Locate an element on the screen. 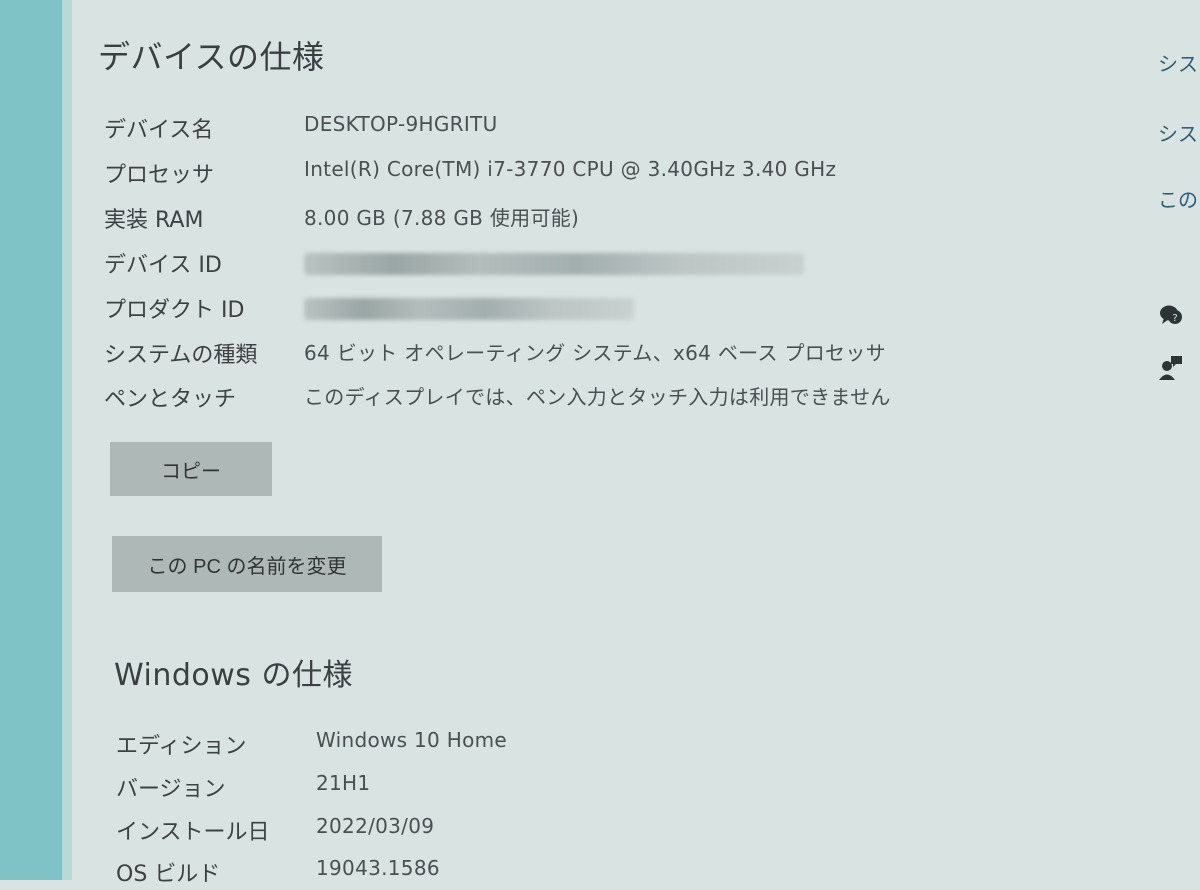 This screenshot has width=1200, height=890. spec-value: このディスプレイでは、ペン入力とタッチ入力は利用できません is located at coordinates (597, 397).